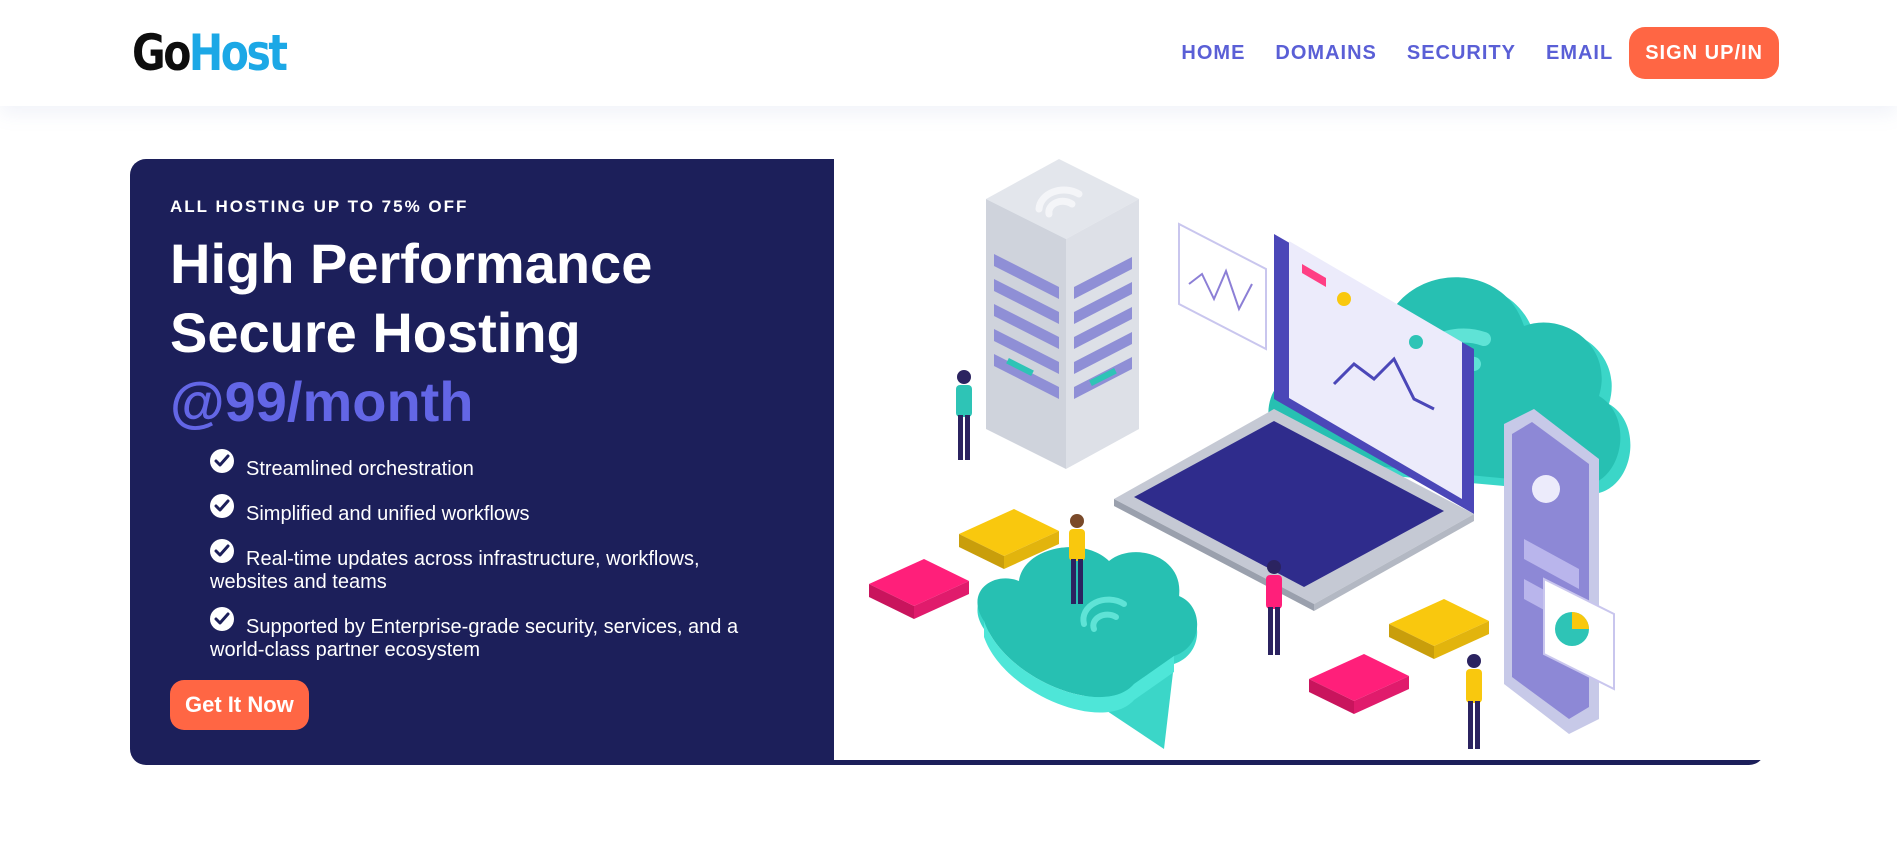  I want to click on cloud-icon, so click(1087, 648).